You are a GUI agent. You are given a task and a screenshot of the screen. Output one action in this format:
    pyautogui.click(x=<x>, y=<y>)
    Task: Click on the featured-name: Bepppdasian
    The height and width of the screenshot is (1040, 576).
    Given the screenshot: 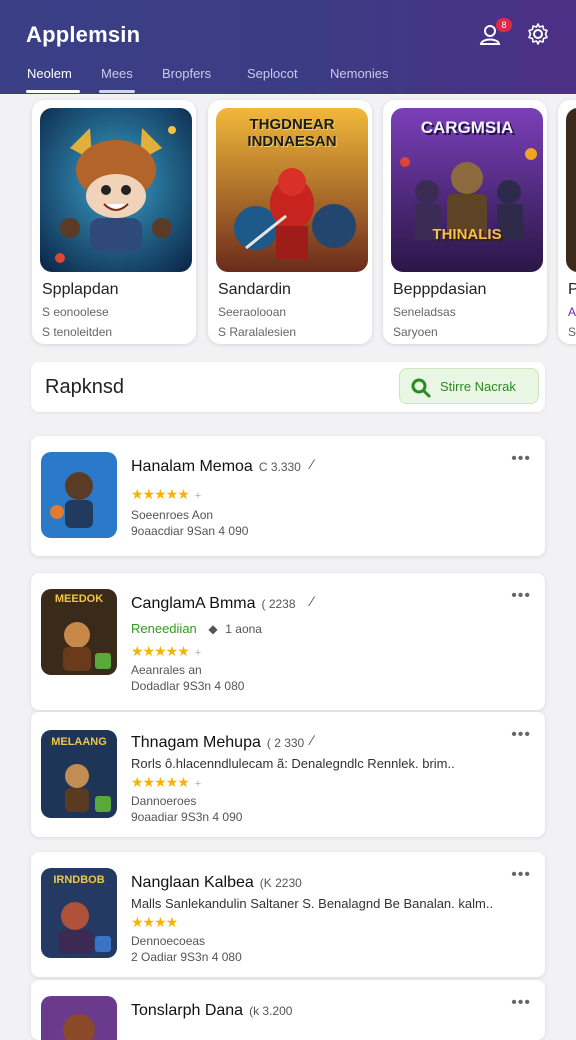 What is the action you would take?
    pyautogui.click(x=440, y=289)
    